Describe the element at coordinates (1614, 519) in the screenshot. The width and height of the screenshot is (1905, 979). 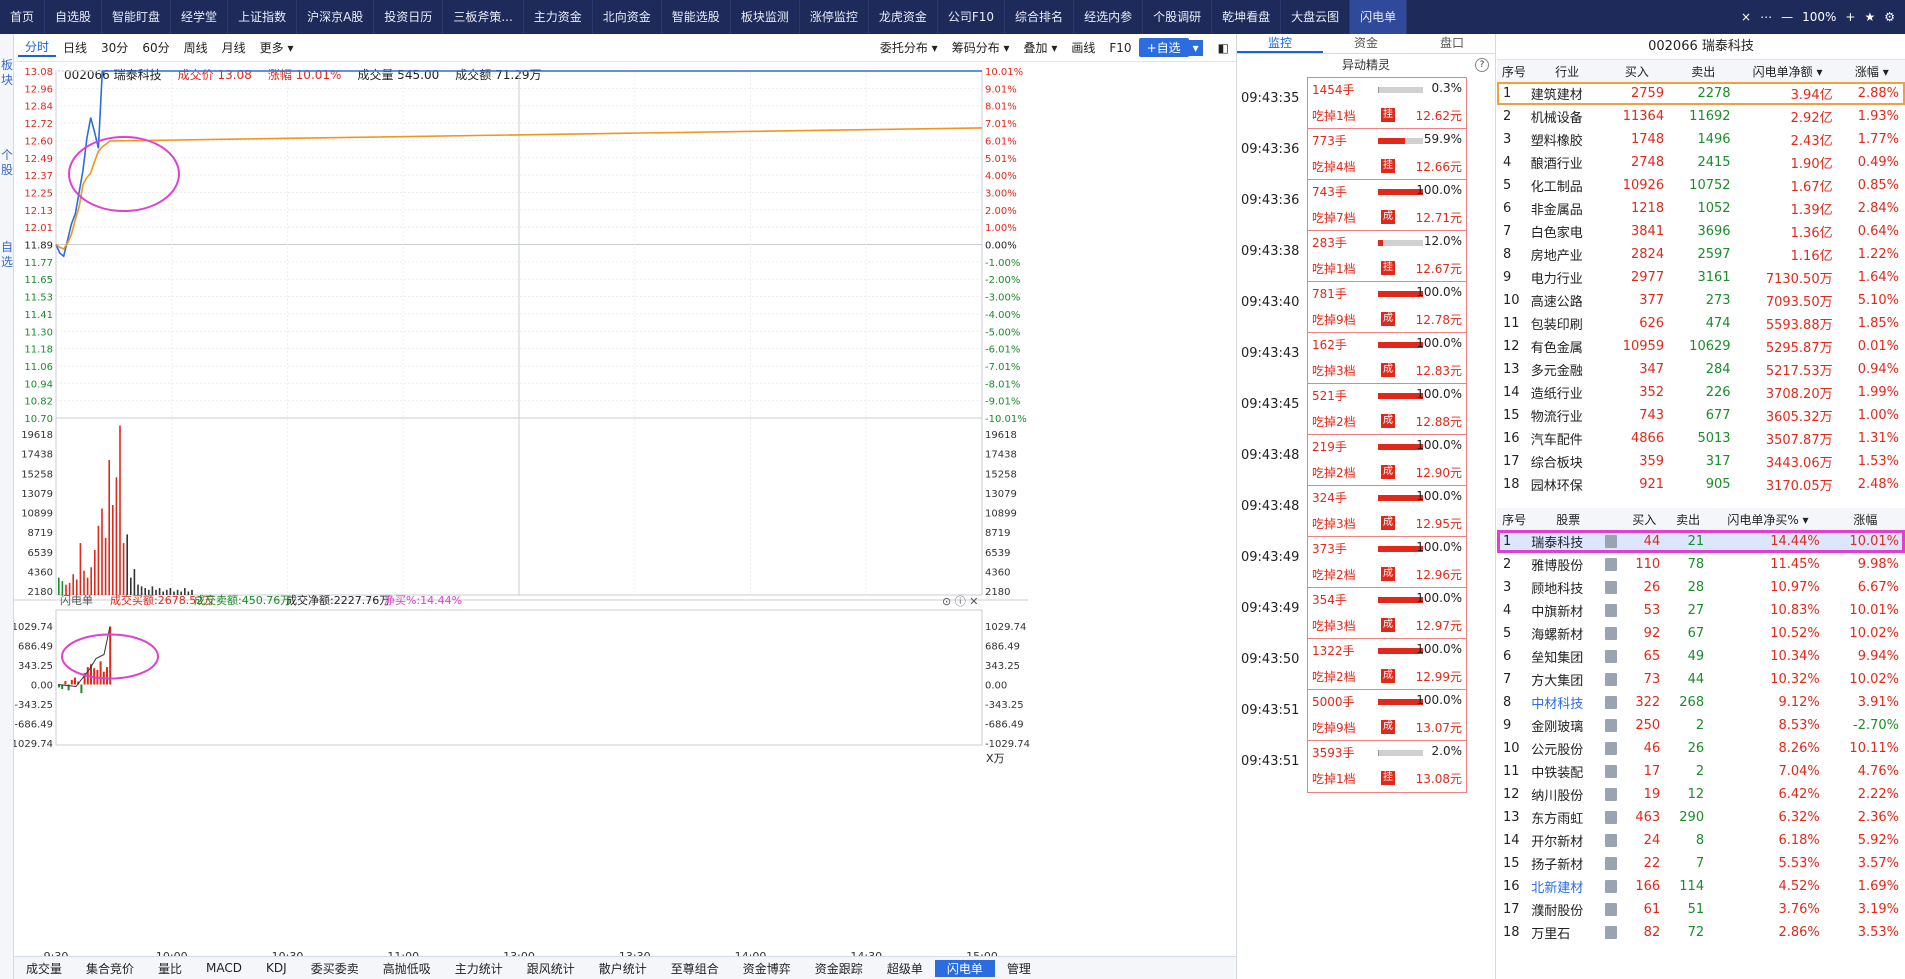
I see `stock-col-header` at that location.